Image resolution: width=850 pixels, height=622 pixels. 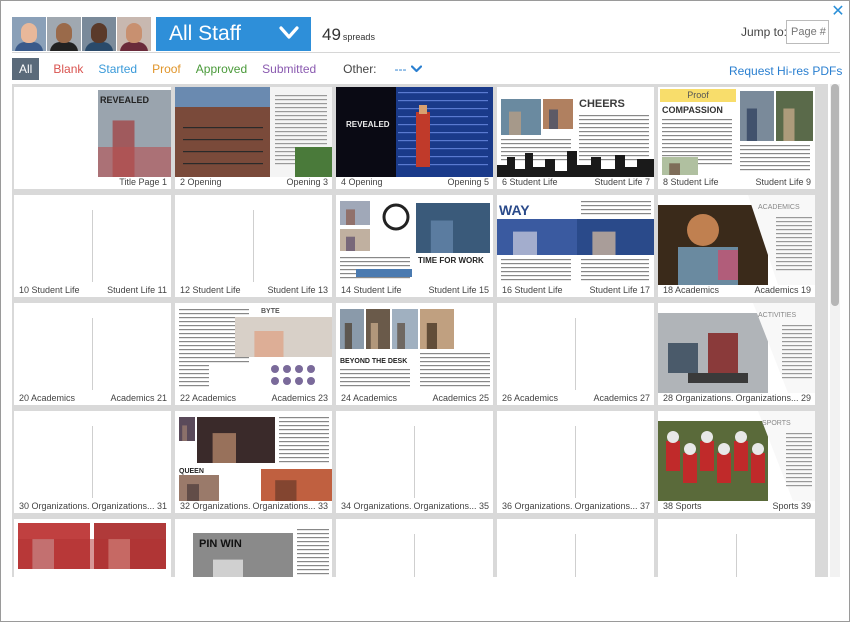 What do you see at coordinates (426, 52) in the screenshot?
I see `header-divider` at bounding box center [426, 52].